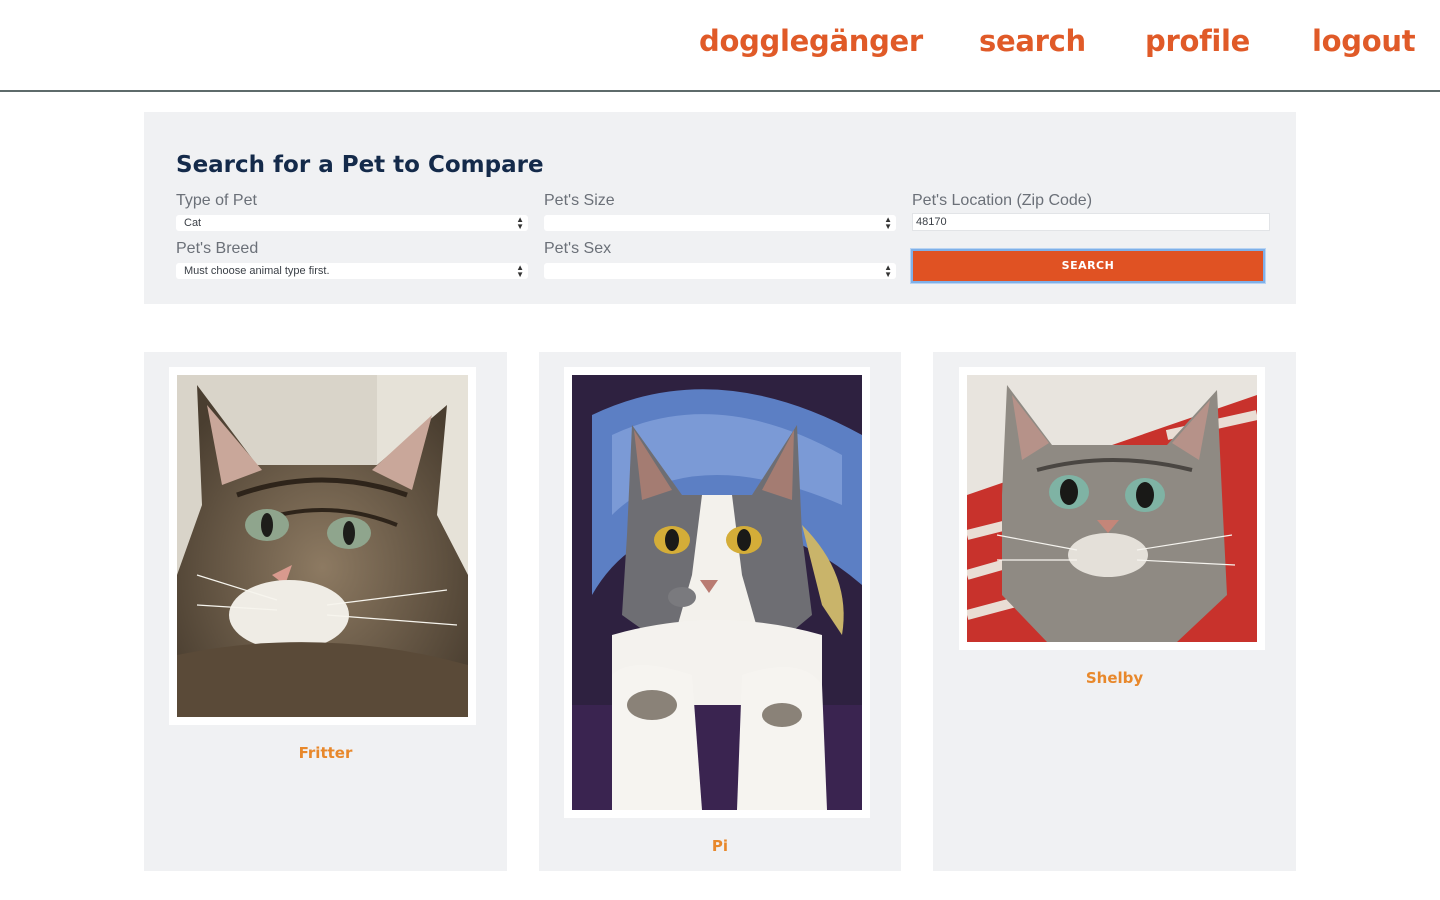 The width and height of the screenshot is (1440, 900). I want to click on pet-card: Pi, so click(720, 611).